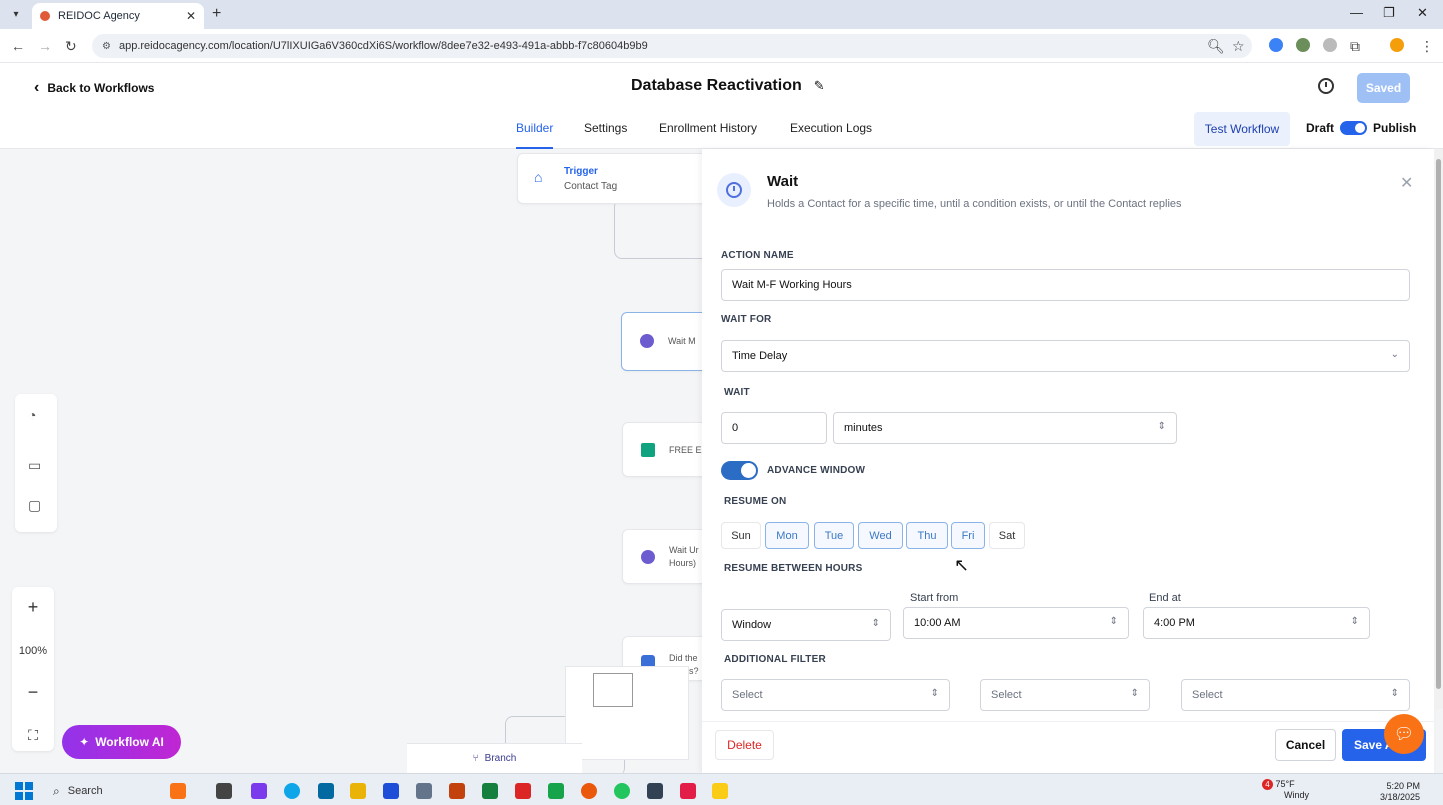 The width and height of the screenshot is (1443, 805). Describe the element at coordinates (118, 16) in the screenshot. I see `browser-tab: REIDOC Agency ✕` at that location.